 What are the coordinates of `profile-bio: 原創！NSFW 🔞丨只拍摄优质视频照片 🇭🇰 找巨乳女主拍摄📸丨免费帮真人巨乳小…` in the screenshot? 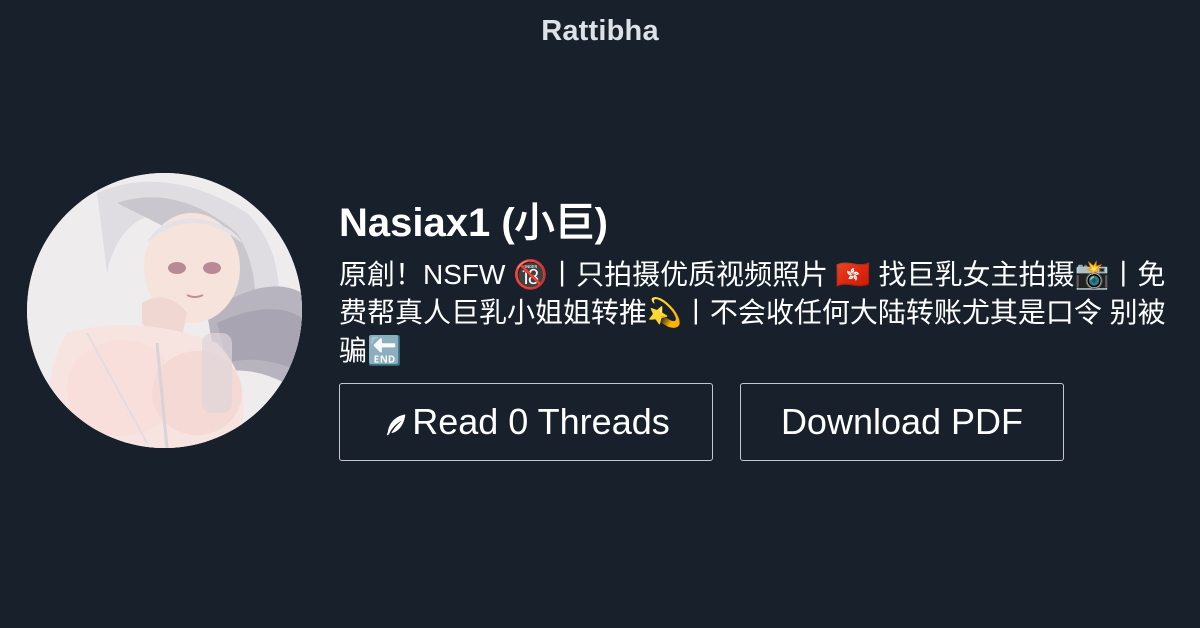 It's located at (752, 312).